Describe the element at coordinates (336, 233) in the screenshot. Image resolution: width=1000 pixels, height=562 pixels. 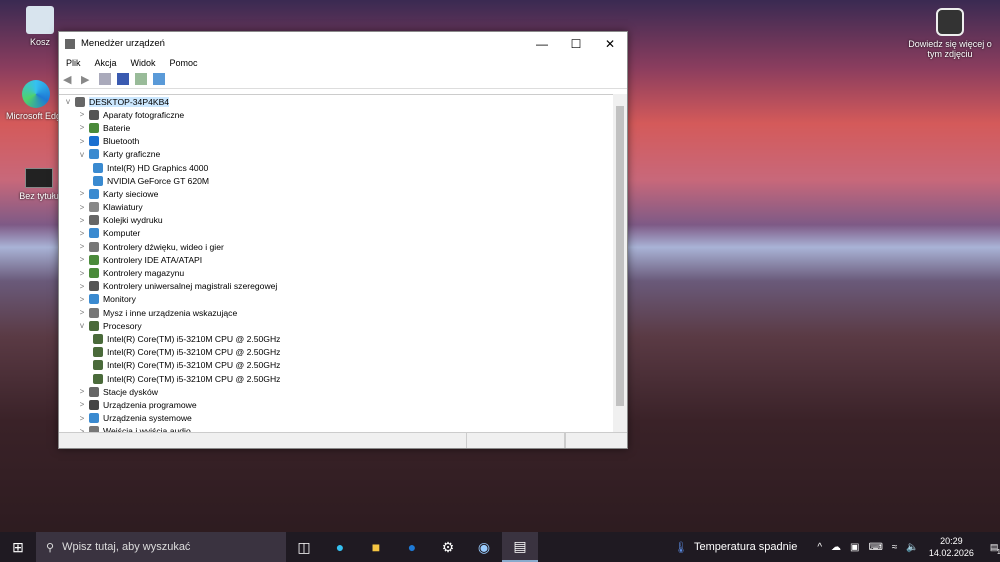
I see `tree-item: > Komputer` at that location.